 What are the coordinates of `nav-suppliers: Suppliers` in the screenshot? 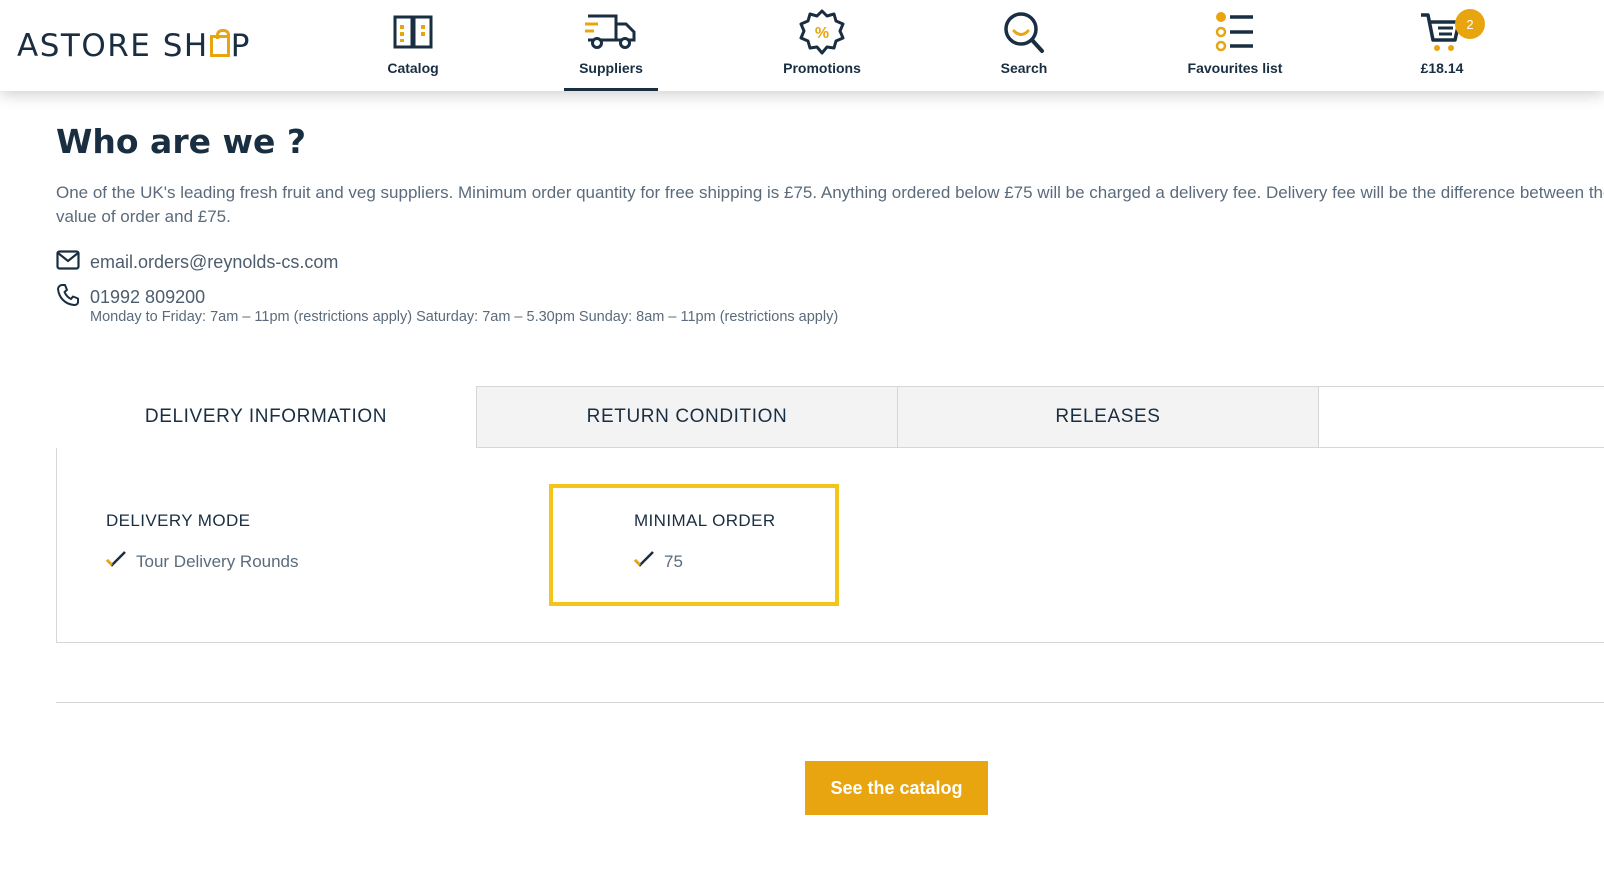 It's located at (611, 45).